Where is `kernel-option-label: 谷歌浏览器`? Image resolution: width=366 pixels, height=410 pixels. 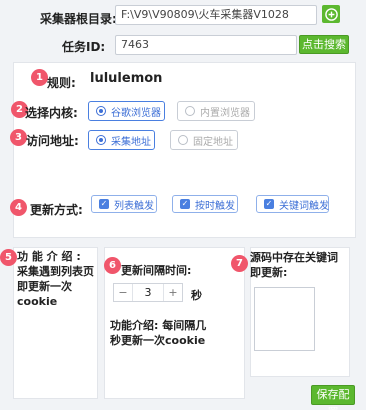 kernel-option-label: 谷歌浏览器 is located at coordinates (136, 113).